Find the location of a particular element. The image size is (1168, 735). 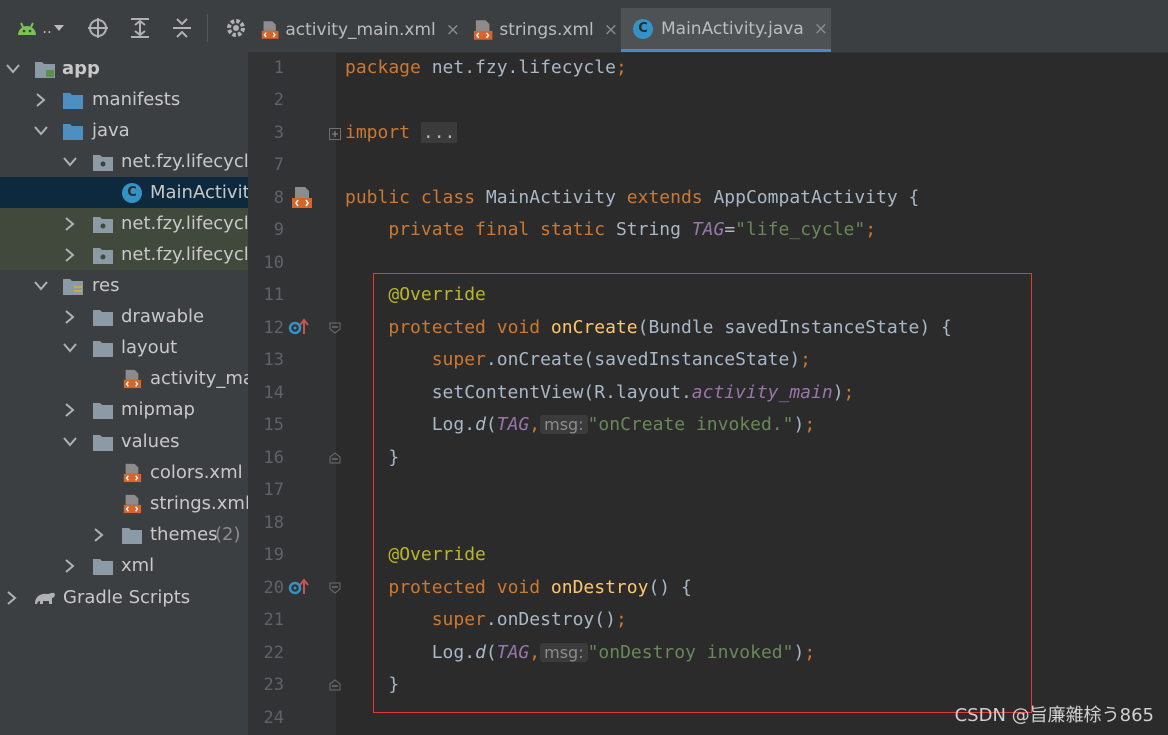

locate-button is located at coordinates (98, 28).